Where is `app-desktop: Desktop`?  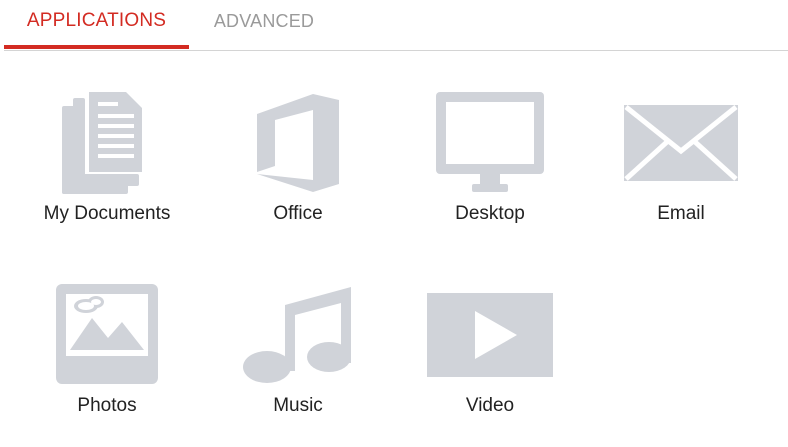 app-desktop: Desktop is located at coordinates (490, 163).